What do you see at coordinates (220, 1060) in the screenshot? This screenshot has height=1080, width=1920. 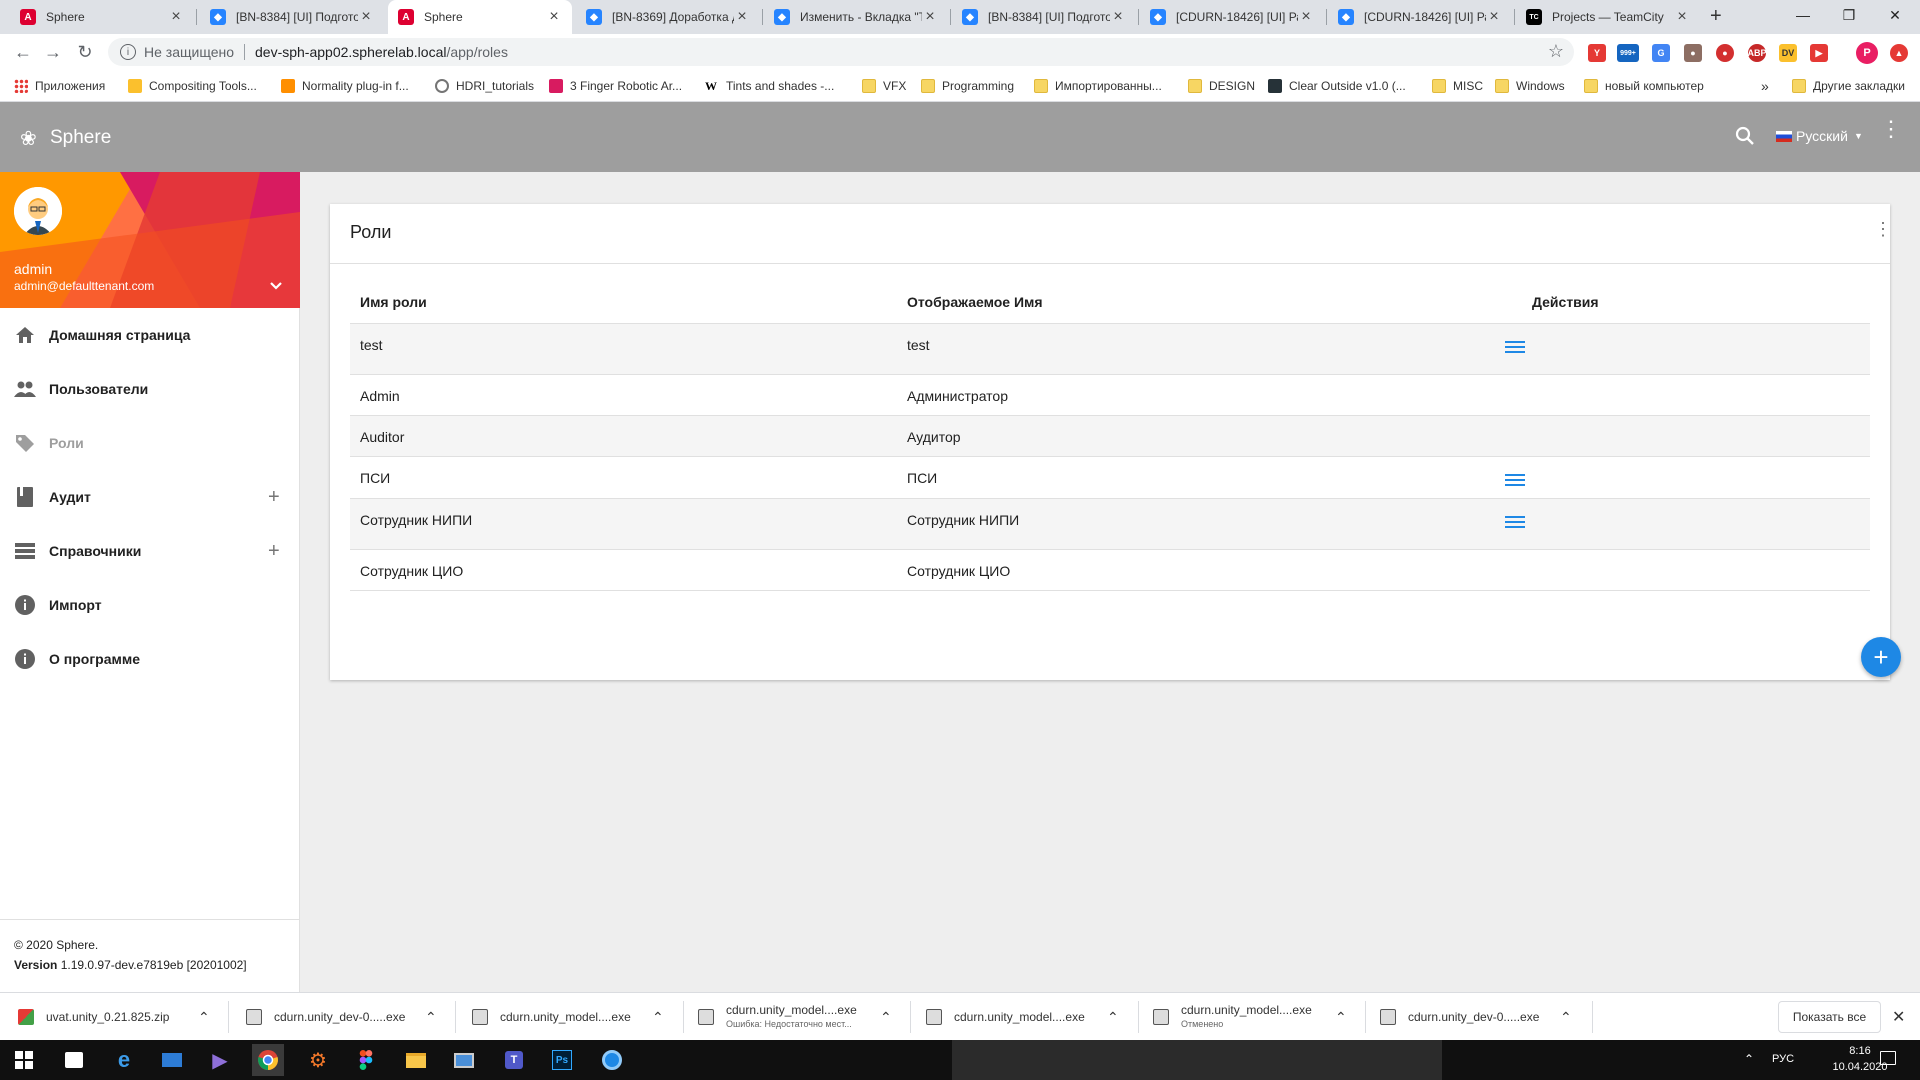 I see `visual-studio-icon: ▶` at bounding box center [220, 1060].